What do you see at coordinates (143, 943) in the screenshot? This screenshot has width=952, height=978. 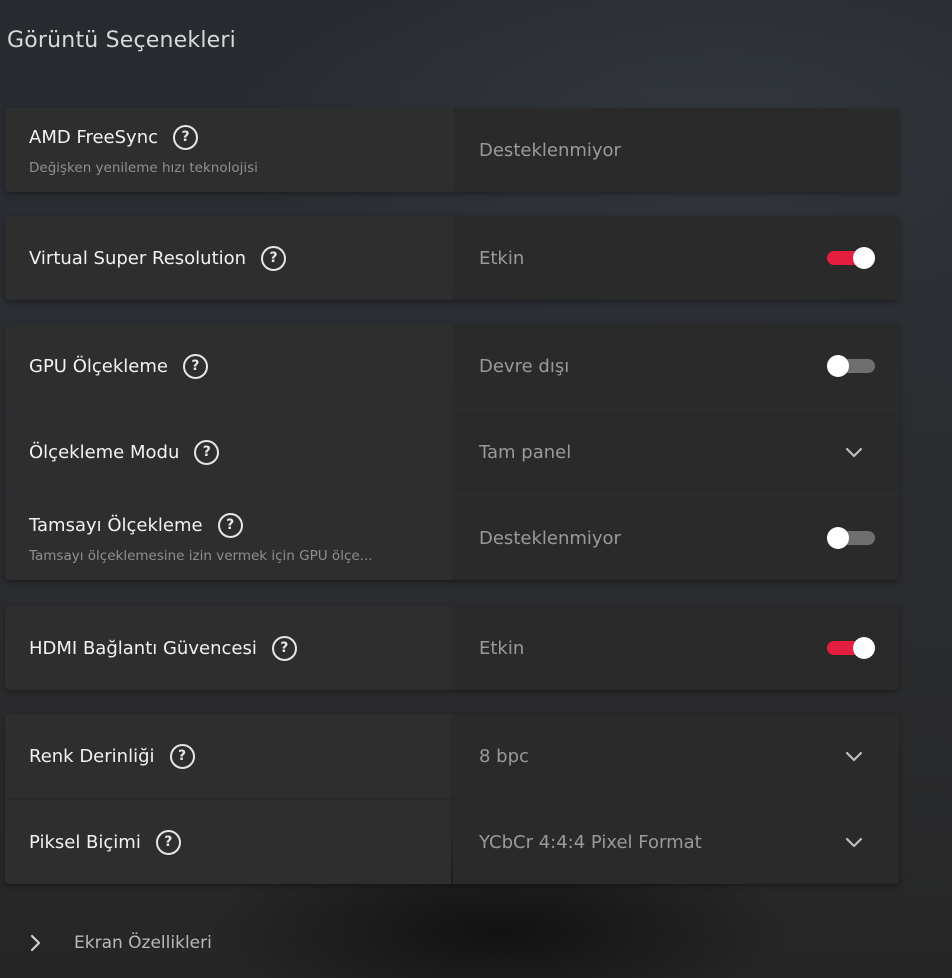 I see `display-specs-label: Ekran Özellikleri` at bounding box center [143, 943].